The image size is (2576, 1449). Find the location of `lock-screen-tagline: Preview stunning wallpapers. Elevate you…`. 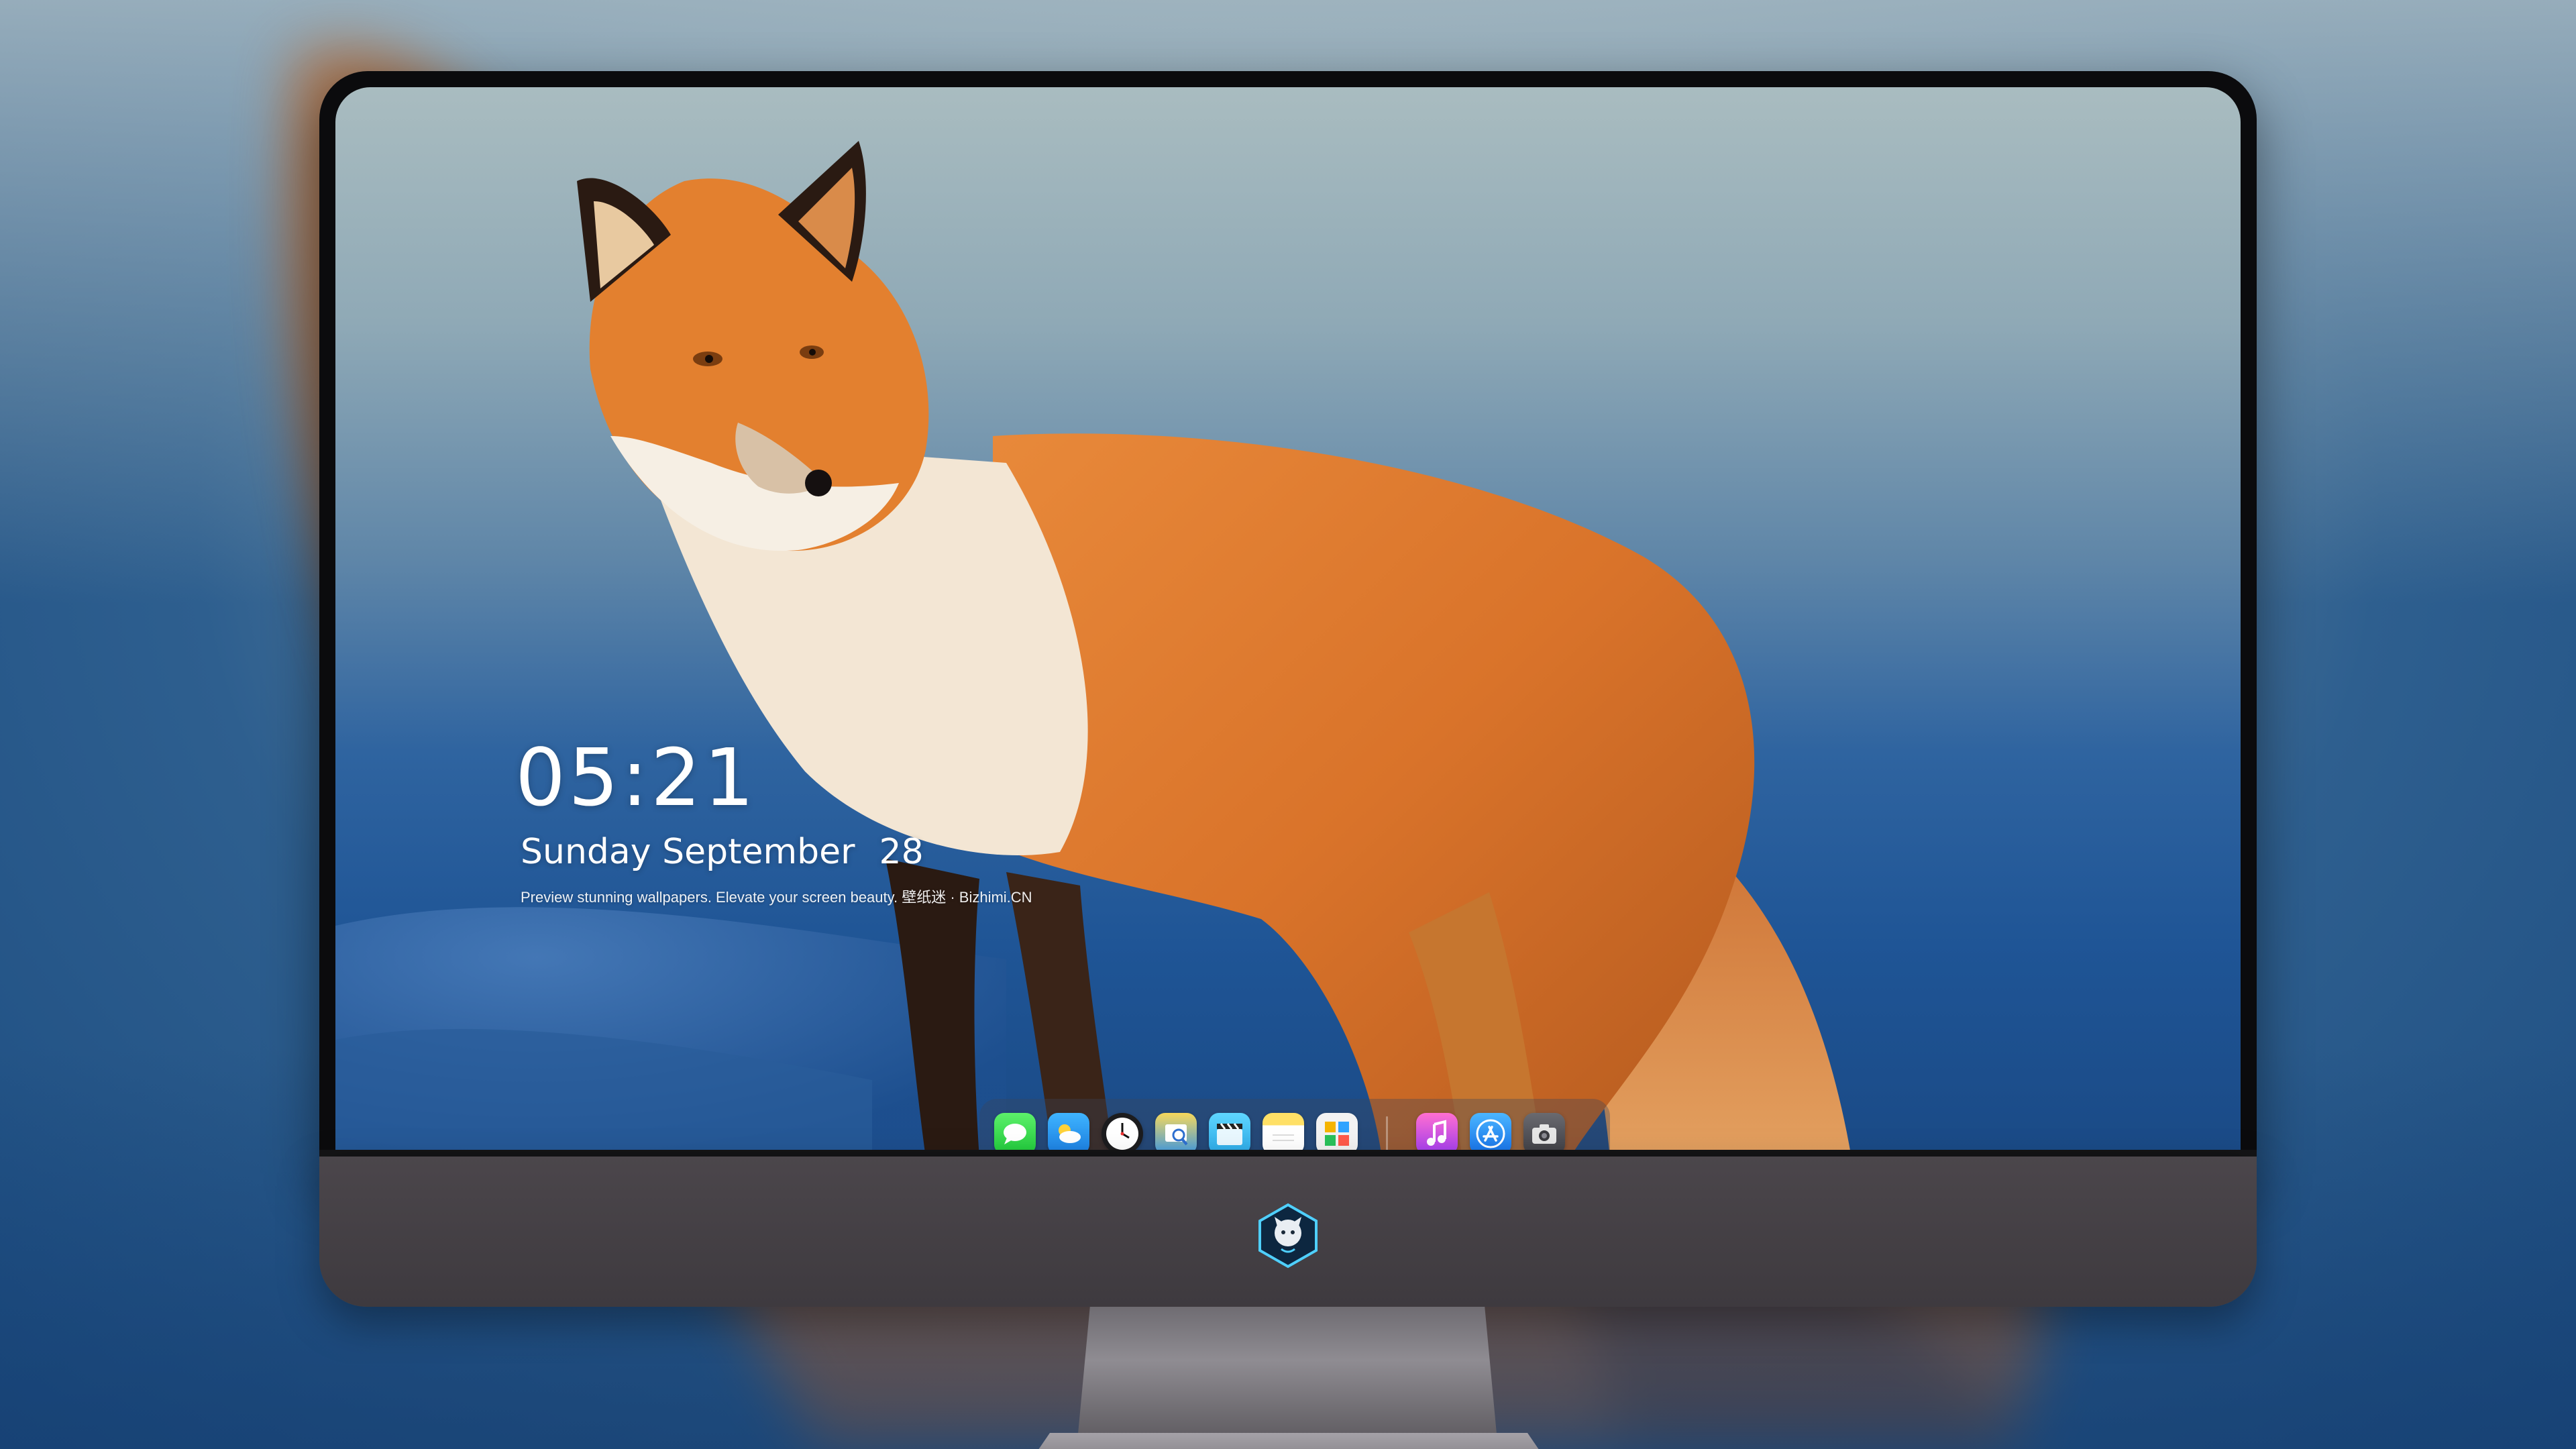

lock-screen-tagline: Preview stunning wallpapers. Elevate you… is located at coordinates (776, 897).